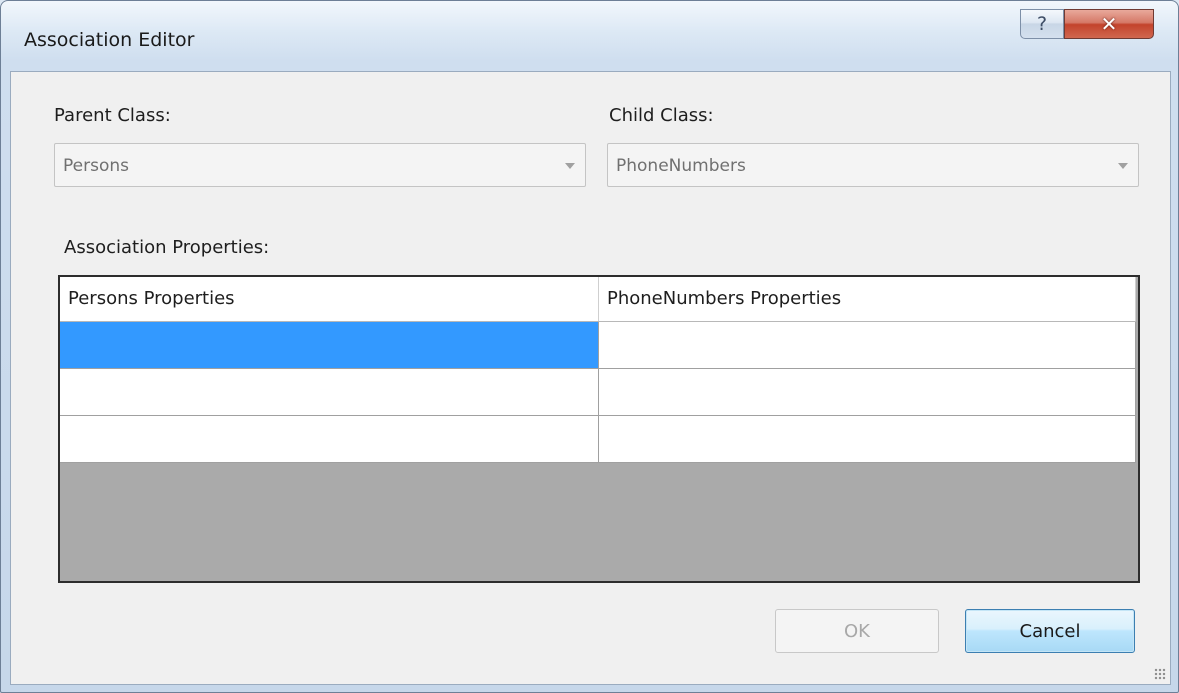  Describe the element at coordinates (112, 115) in the screenshot. I see `parent-class-label: Parent Class:` at that location.